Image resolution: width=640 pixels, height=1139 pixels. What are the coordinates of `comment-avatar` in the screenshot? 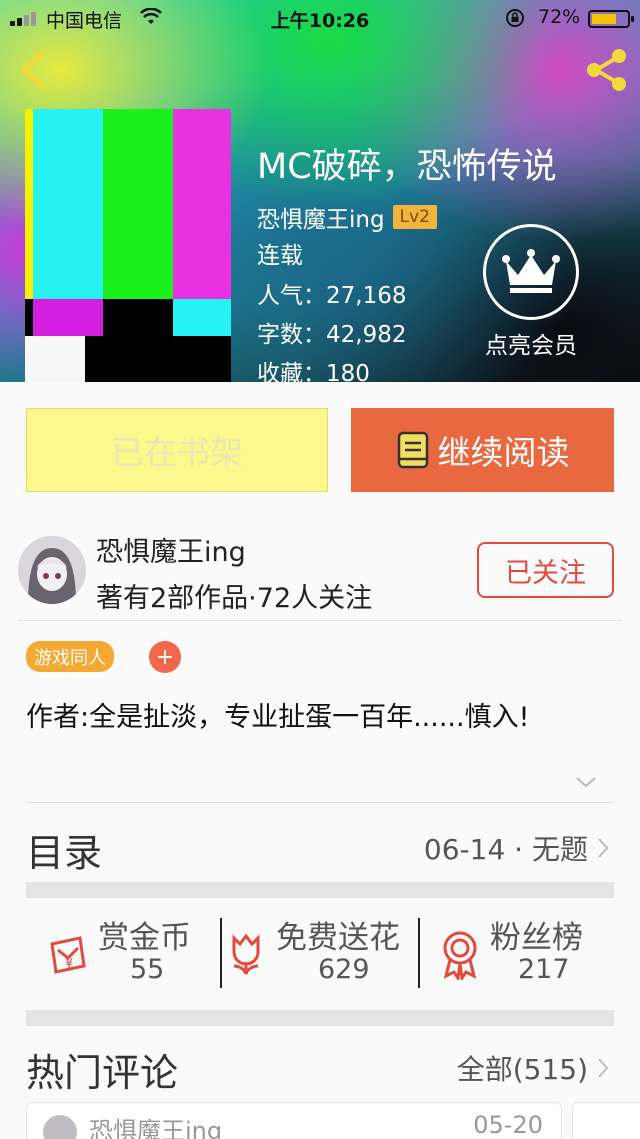 It's located at (60, 1127).